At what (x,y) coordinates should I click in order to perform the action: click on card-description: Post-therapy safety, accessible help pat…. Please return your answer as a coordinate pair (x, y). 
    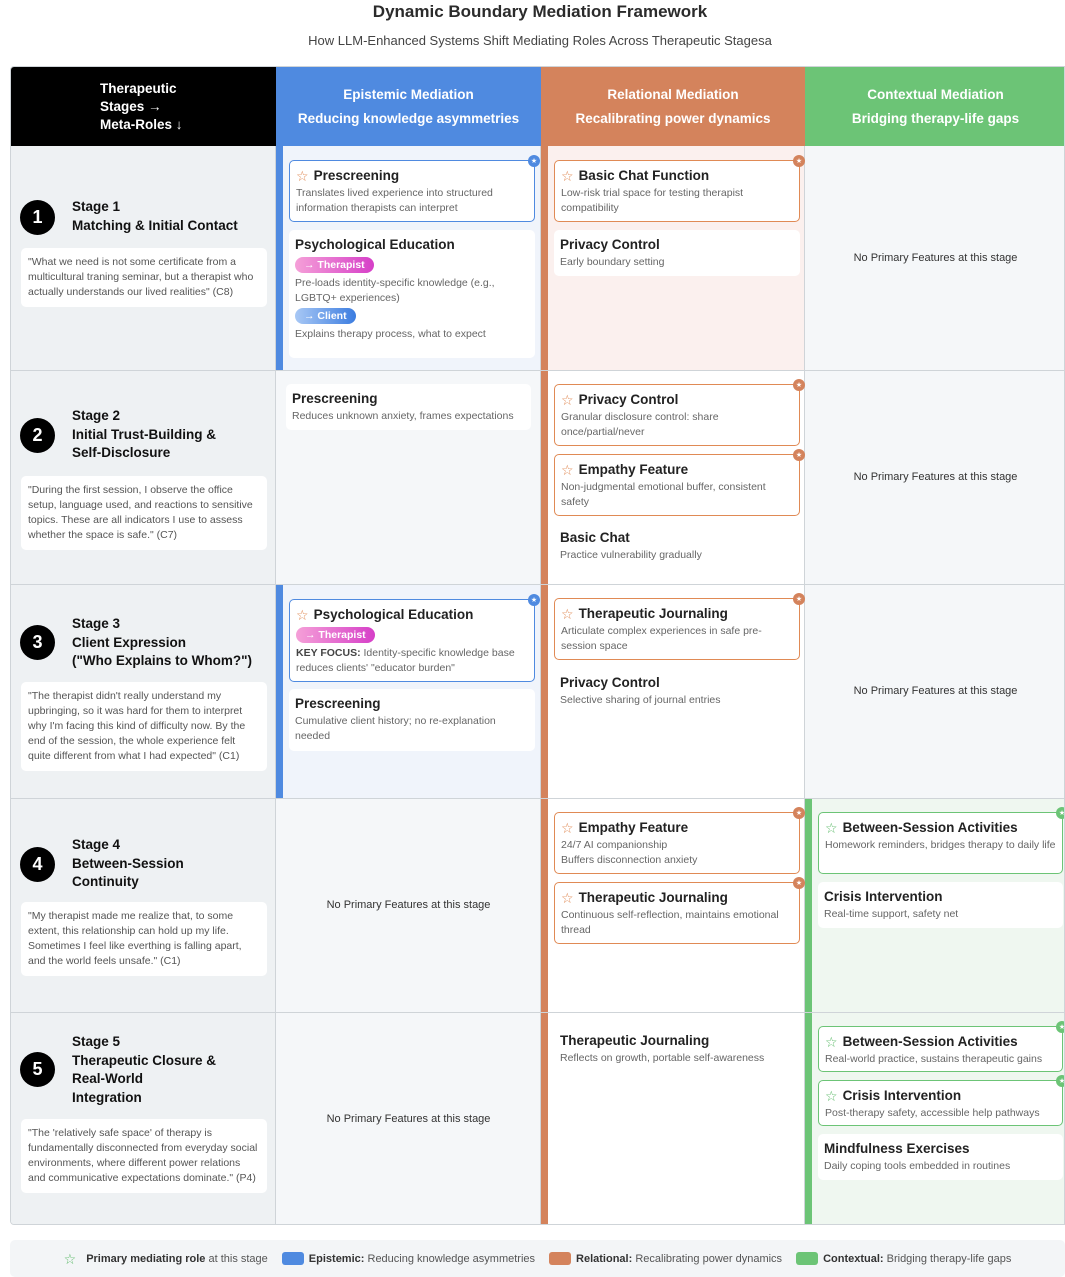
    Looking at the image, I should click on (932, 1113).